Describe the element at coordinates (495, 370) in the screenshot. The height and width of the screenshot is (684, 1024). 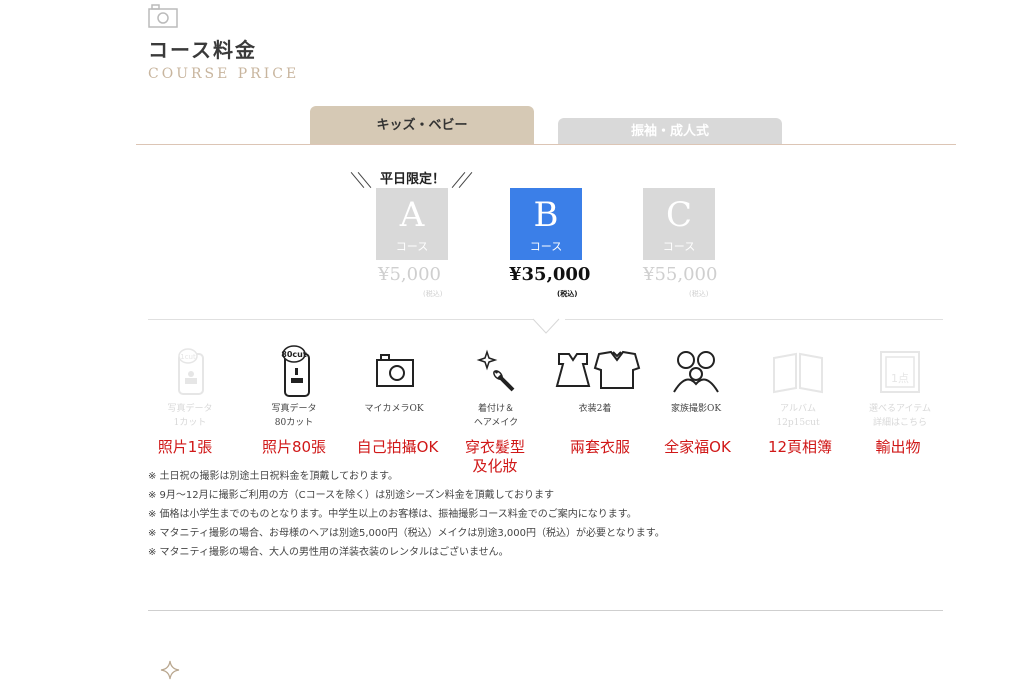
I see `makeup-brush-icon` at that location.